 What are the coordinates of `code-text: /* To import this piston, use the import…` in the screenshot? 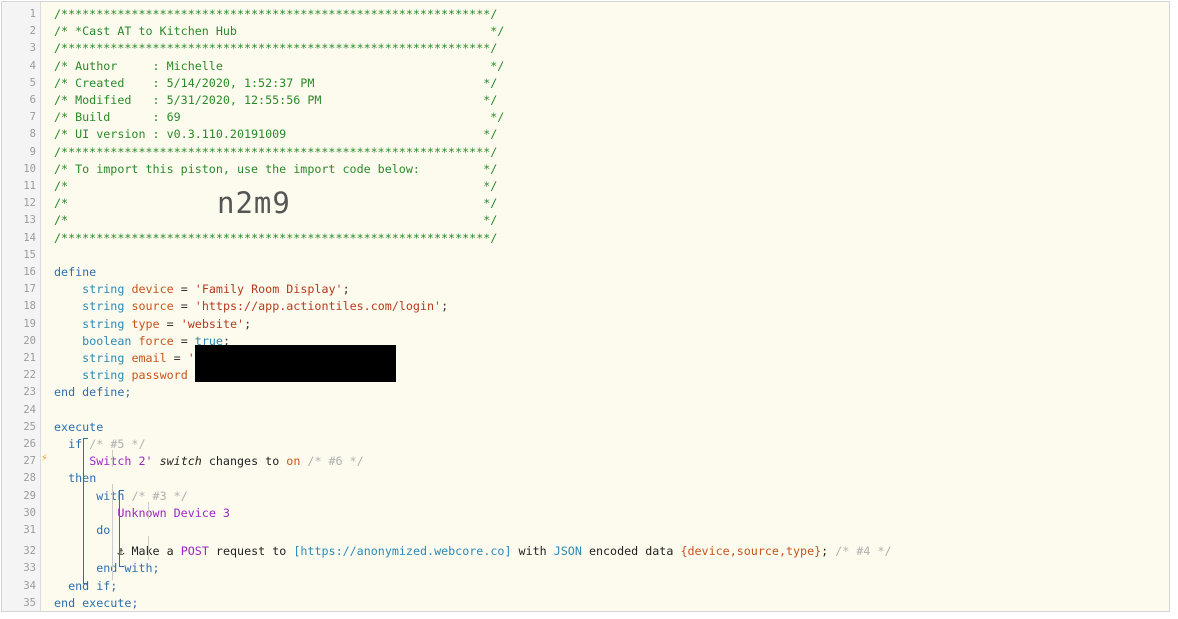 It's located at (275, 169).